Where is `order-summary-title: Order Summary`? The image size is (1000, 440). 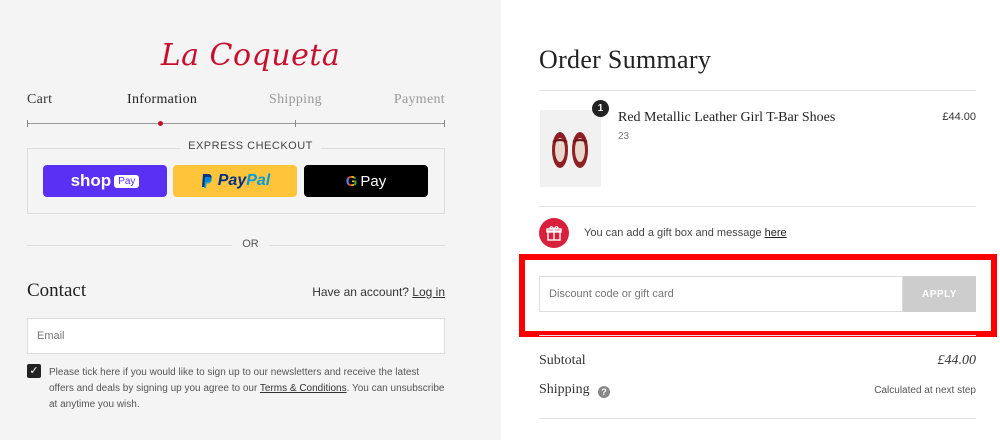
order-summary-title: Order Summary is located at coordinates (625, 59).